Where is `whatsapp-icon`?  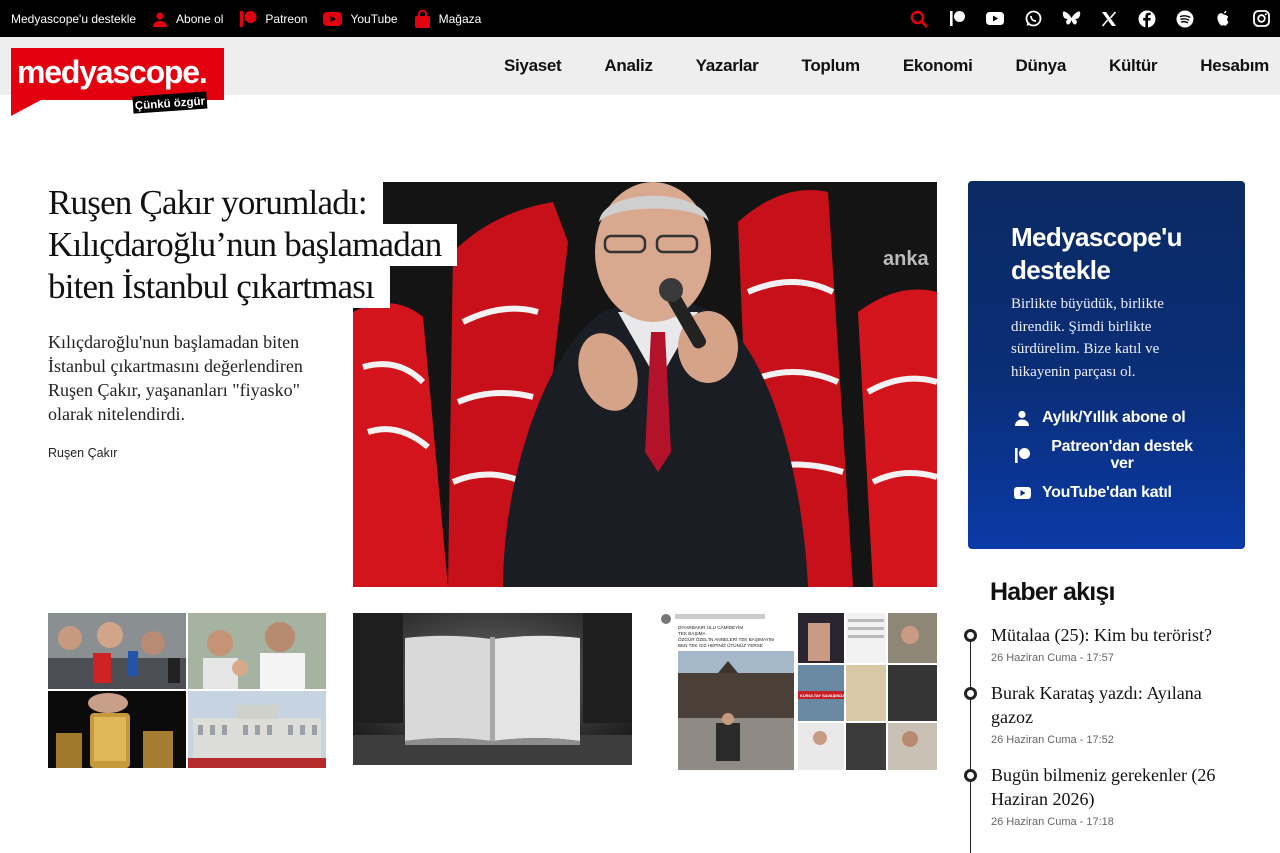 whatsapp-icon is located at coordinates (1033, 18).